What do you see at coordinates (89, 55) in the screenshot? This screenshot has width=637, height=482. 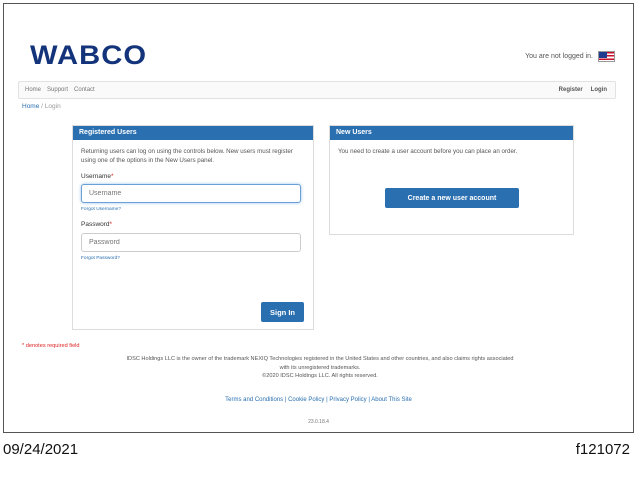 I see `wabco-logo: WABCO` at bounding box center [89, 55].